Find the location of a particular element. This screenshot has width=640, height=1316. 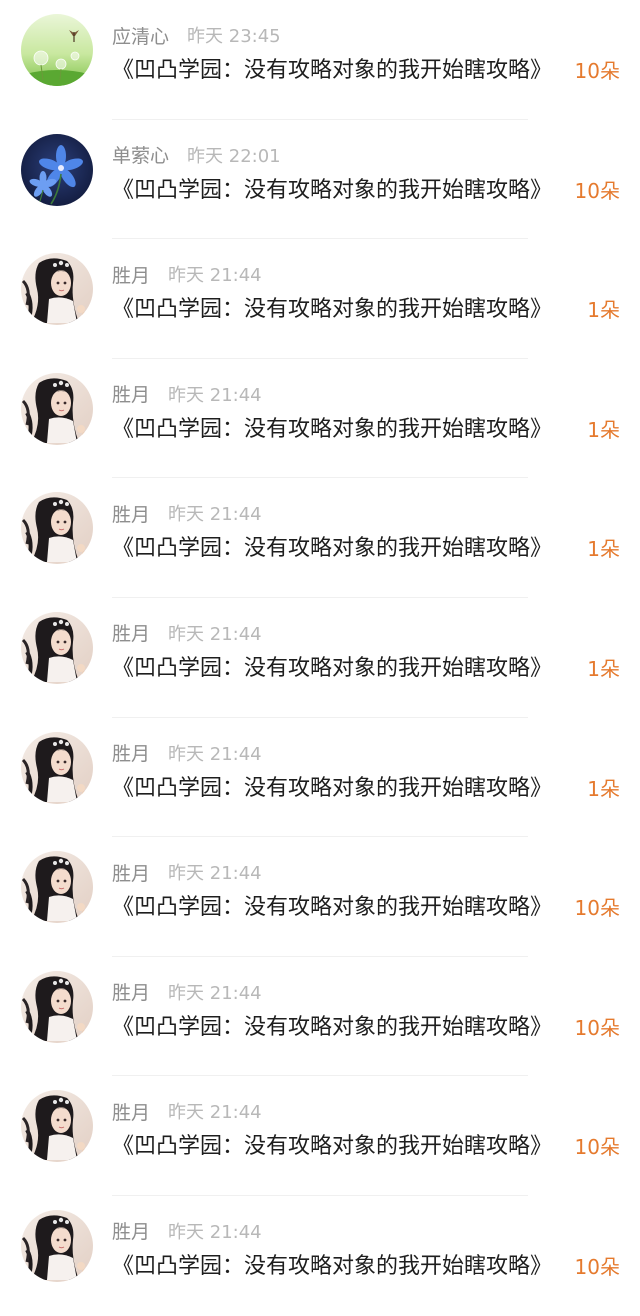

item-meta: 应清心 昨天 23:45 is located at coordinates (196, 35).